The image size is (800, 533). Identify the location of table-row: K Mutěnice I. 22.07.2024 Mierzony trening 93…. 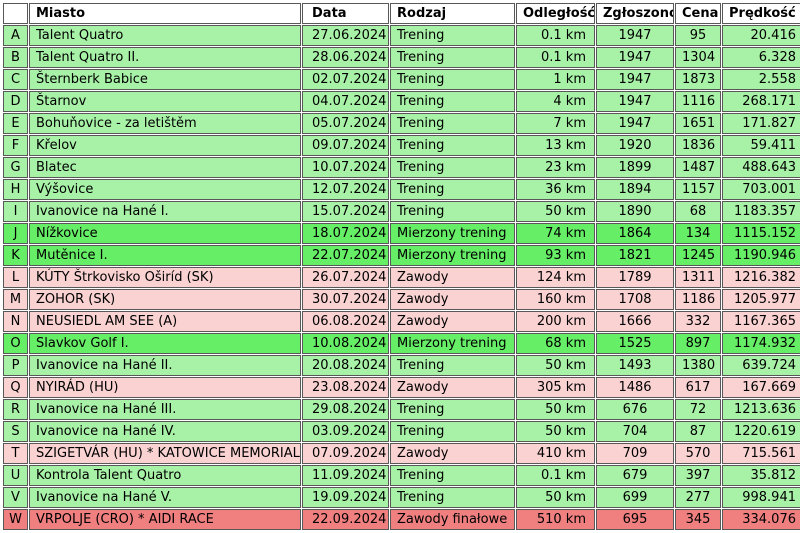
(401, 255).